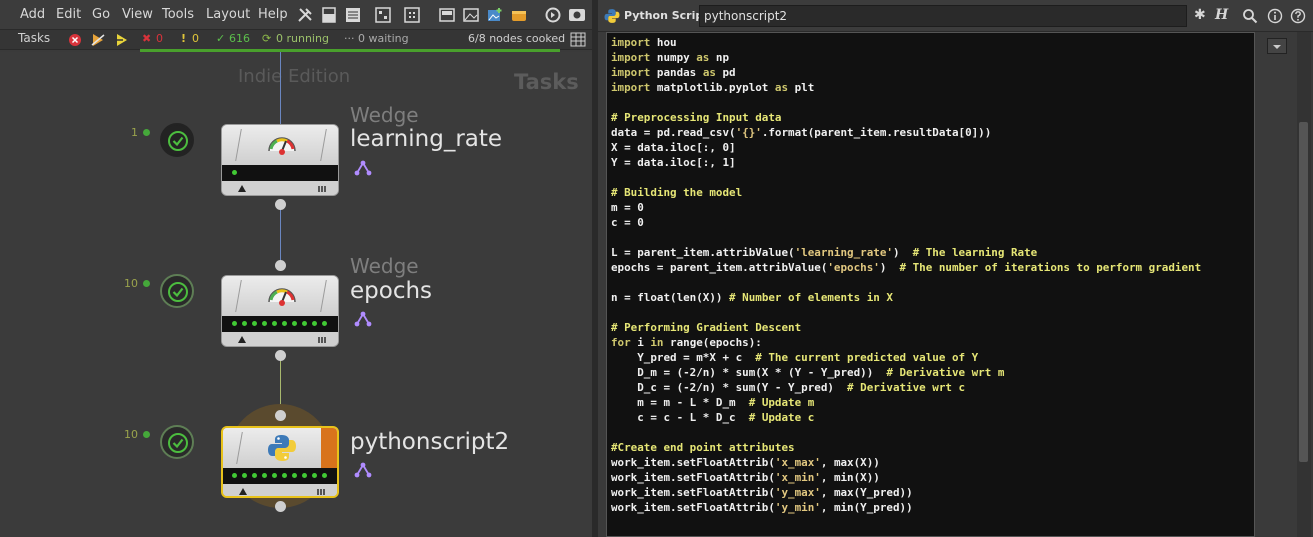 The height and width of the screenshot is (537, 1313). Describe the element at coordinates (280, 234) in the screenshot. I see `wire-learning-rate-epochs` at that location.